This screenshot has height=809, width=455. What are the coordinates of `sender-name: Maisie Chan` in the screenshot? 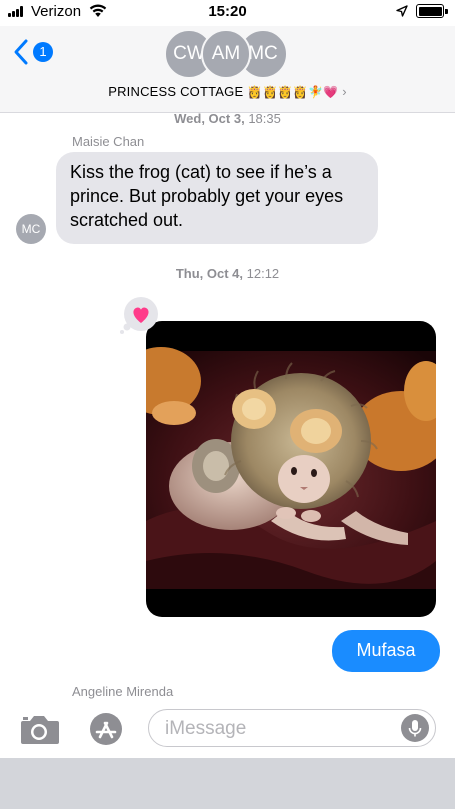 It's located at (108, 141).